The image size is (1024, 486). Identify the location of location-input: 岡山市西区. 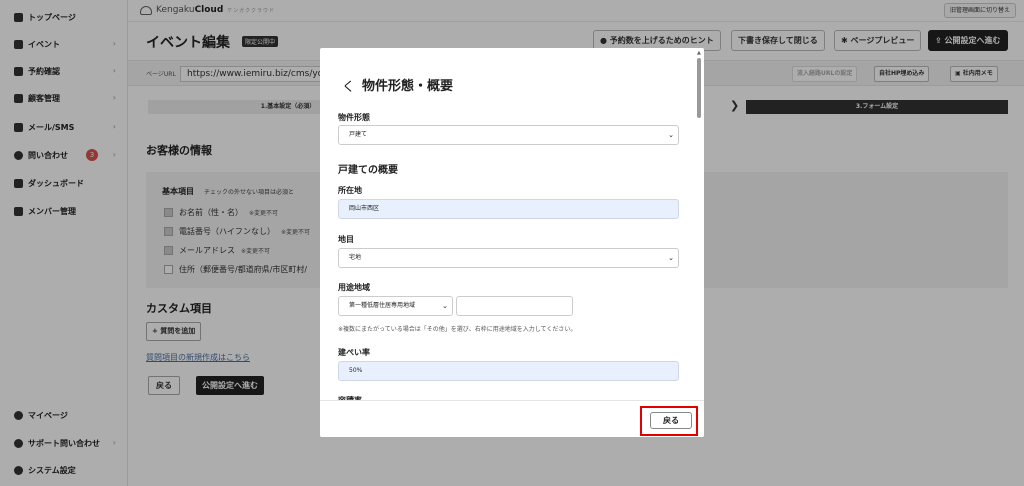
(508, 209).